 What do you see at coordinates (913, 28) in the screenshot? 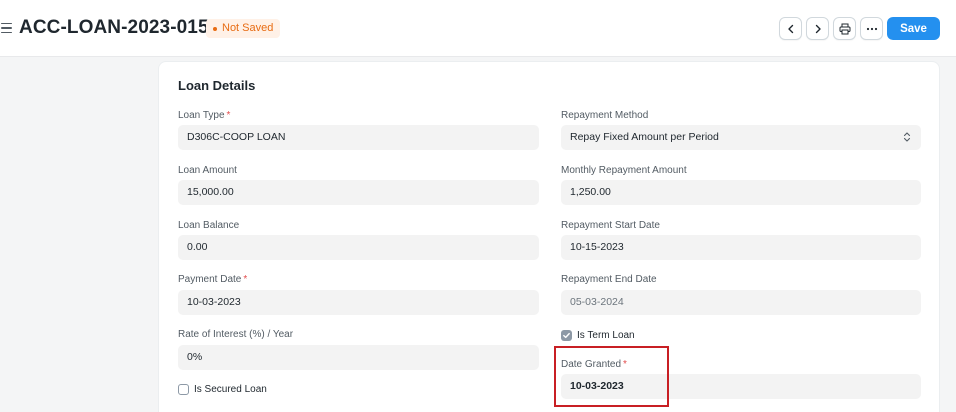
I see `save-button: Save` at bounding box center [913, 28].